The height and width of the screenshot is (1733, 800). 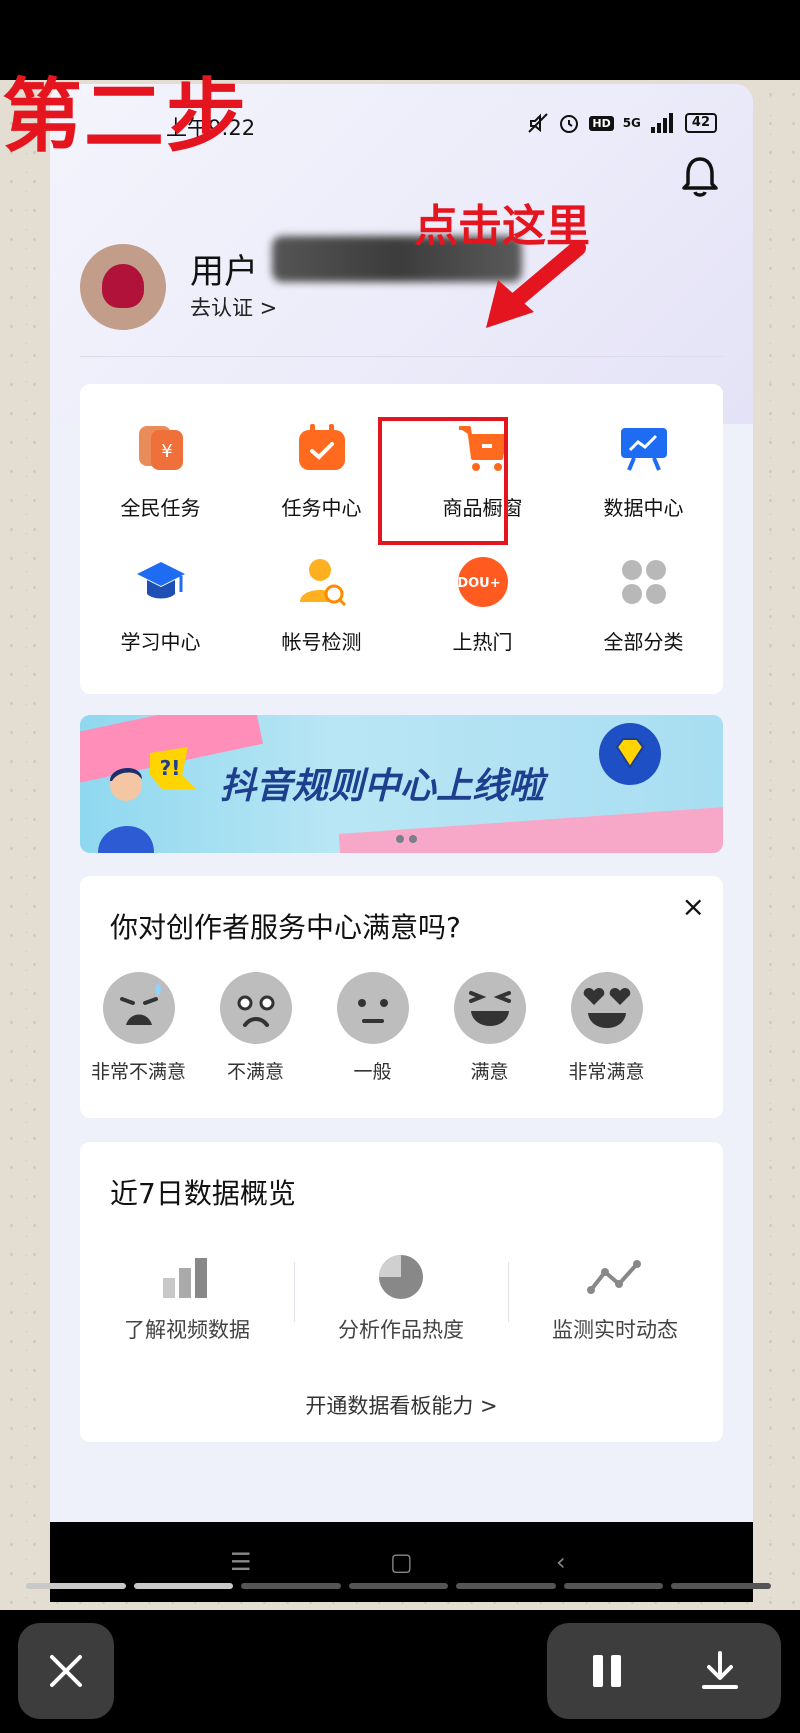 I want to click on profile-name: 用户, so click(x=224, y=272).